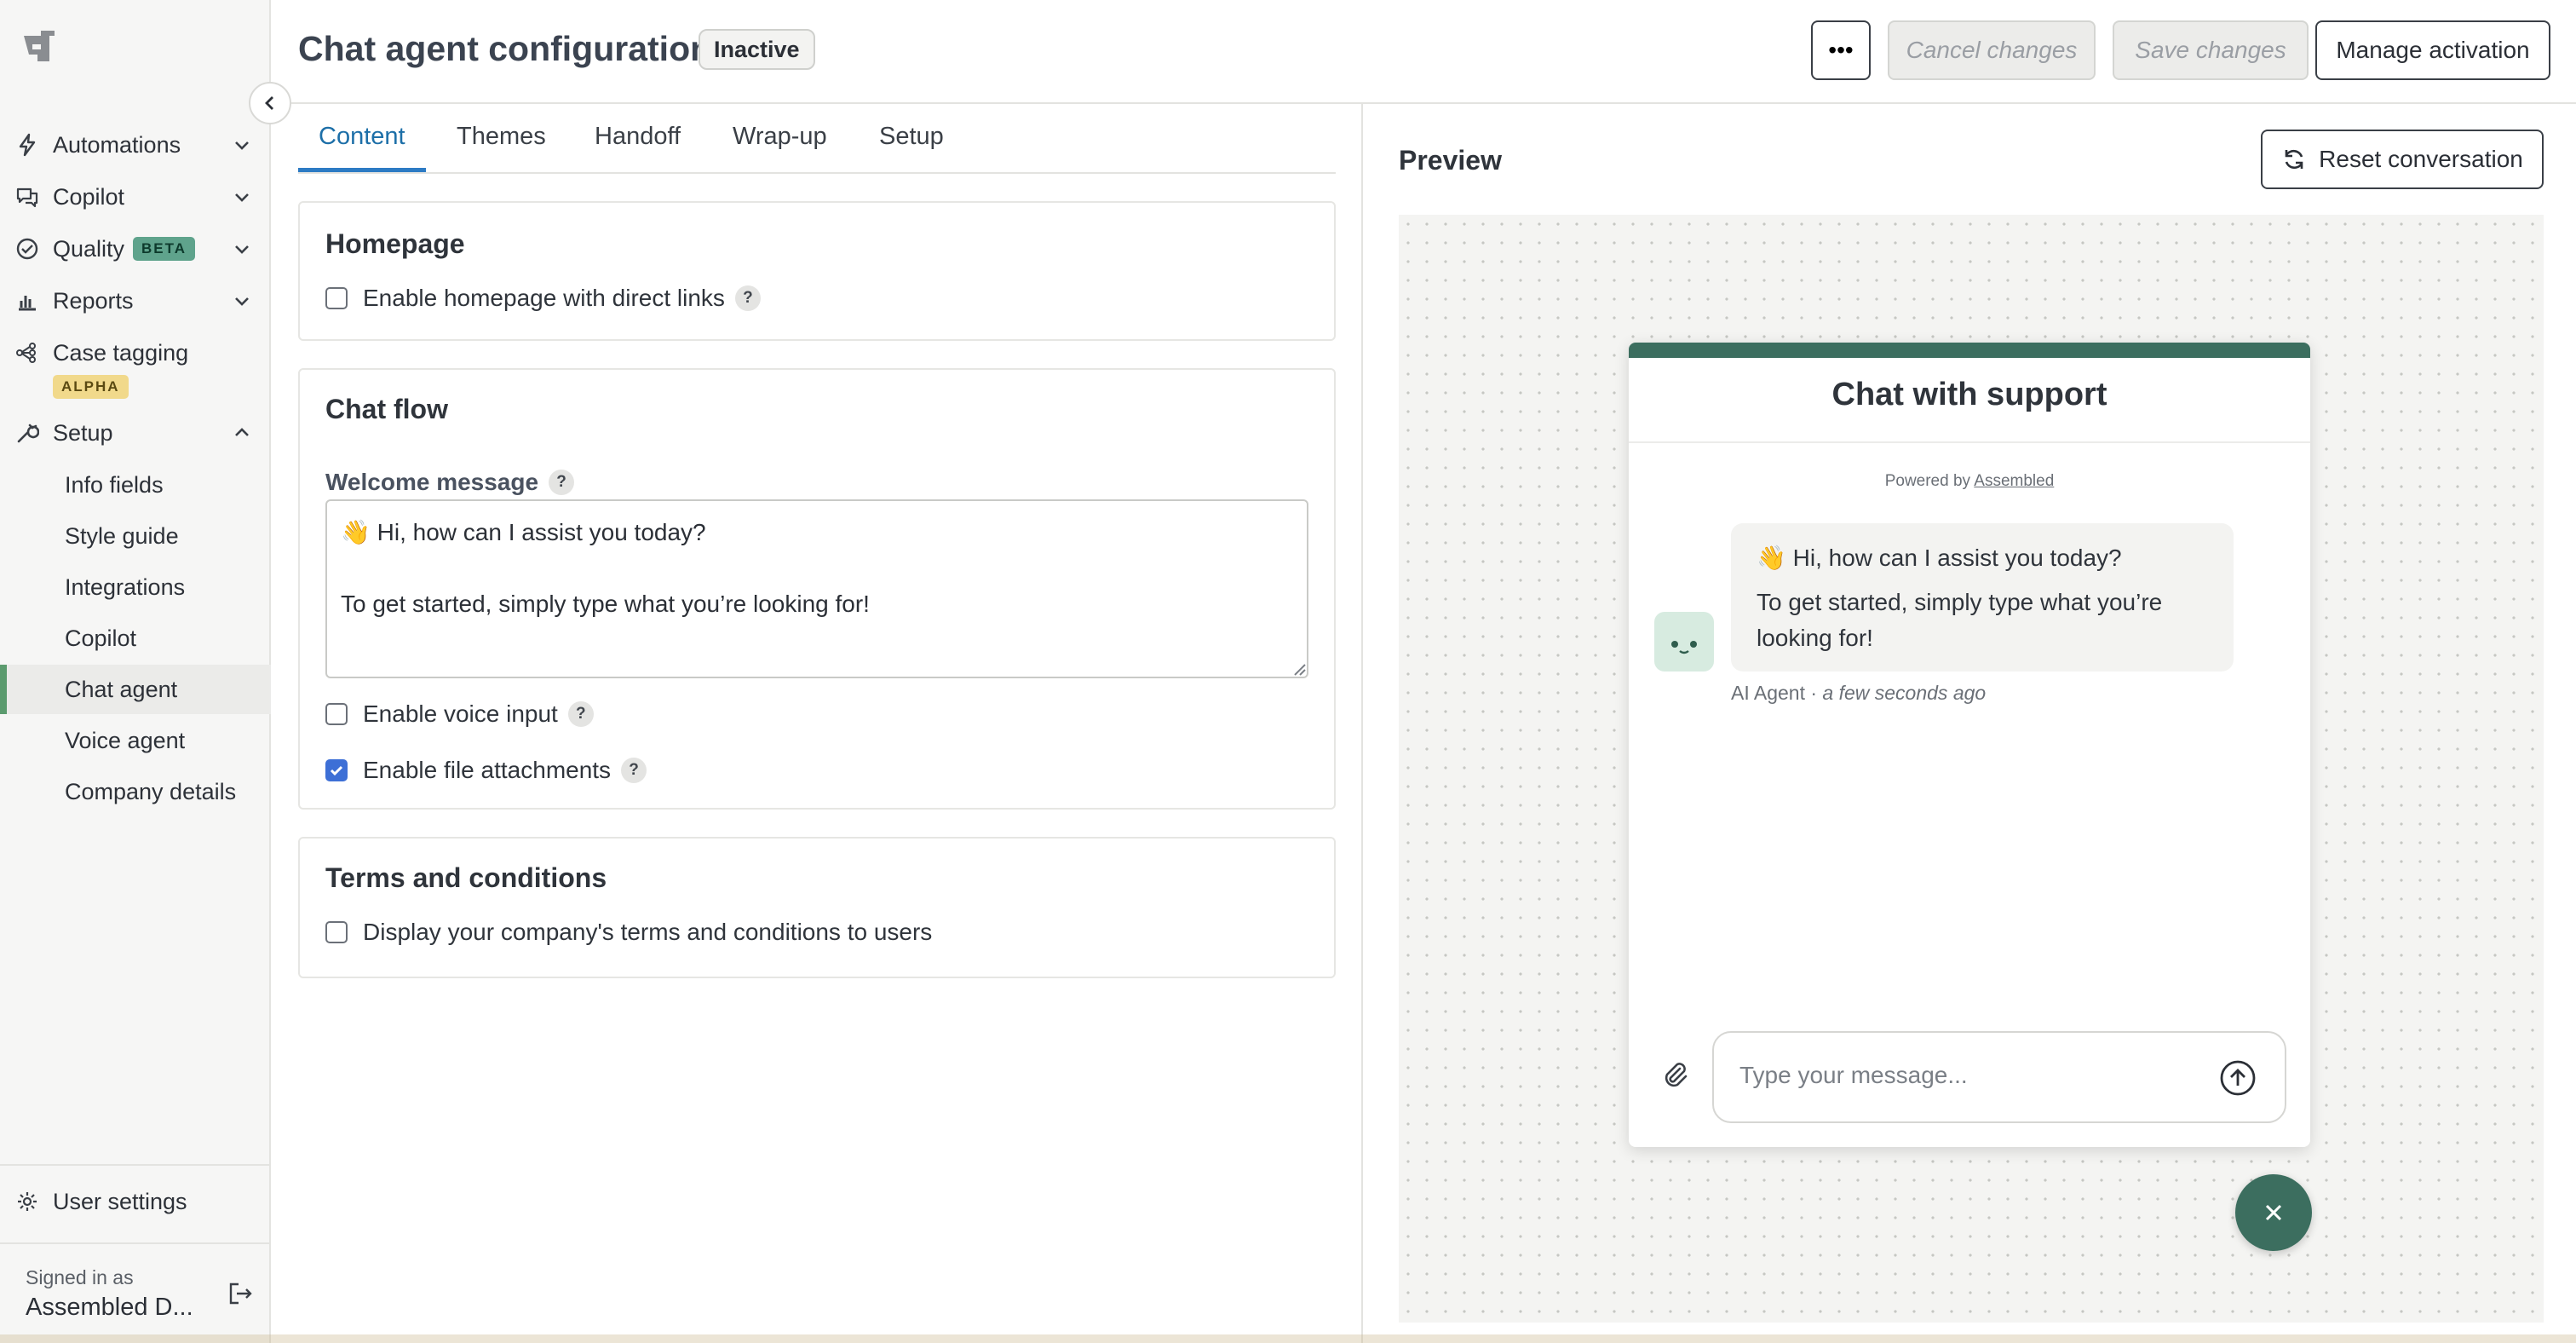 The width and height of the screenshot is (2576, 1343). I want to click on chat-title: Chat with support, so click(1969, 394).